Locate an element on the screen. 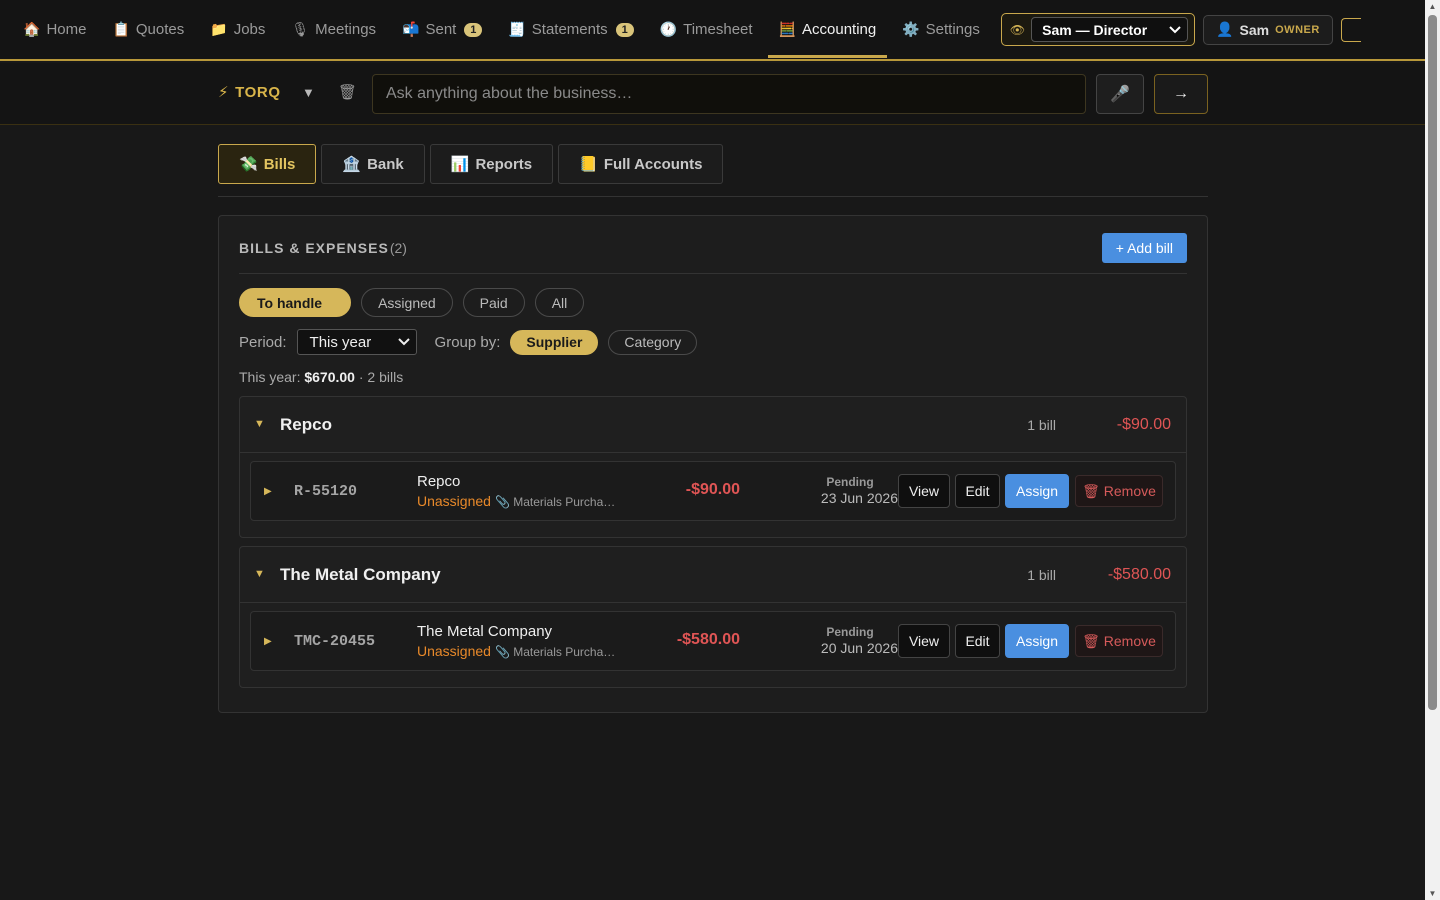  role-select-value: Sam — Director is located at coordinates (1095, 29).